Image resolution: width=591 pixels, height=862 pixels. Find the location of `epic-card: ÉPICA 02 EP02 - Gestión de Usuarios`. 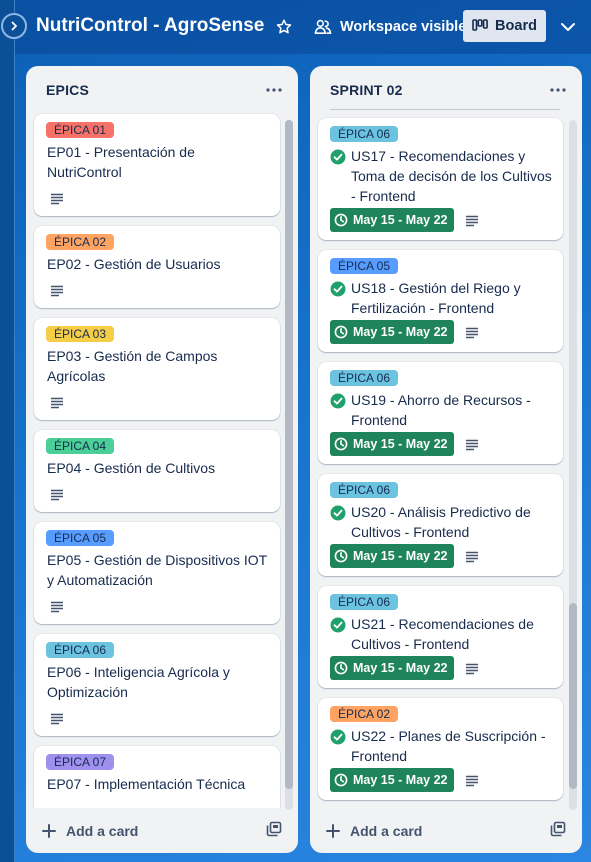

epic-card: ÉPICA 02 EP02 - Gestión de Usuarios is located at coordinates (157, 267).